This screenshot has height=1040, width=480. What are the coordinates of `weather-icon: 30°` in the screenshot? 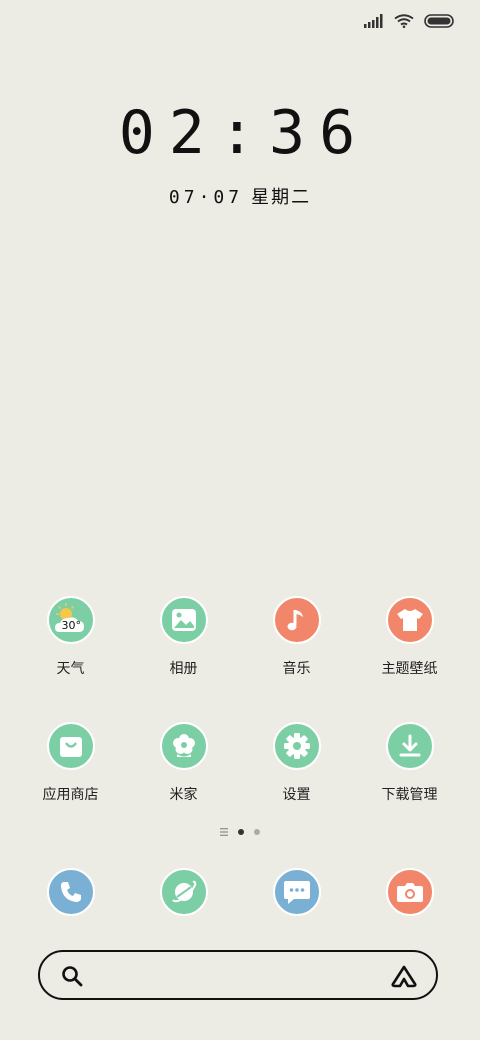 It's located at (70, 620).